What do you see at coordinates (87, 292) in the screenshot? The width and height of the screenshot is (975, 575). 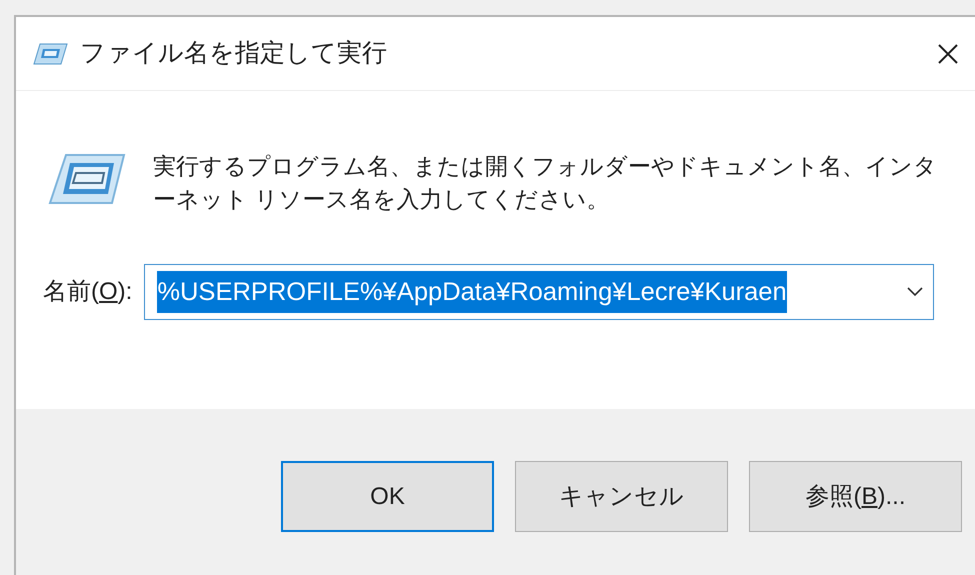 I see `name-label: 名前(O):` at bounding box center [87, 292].